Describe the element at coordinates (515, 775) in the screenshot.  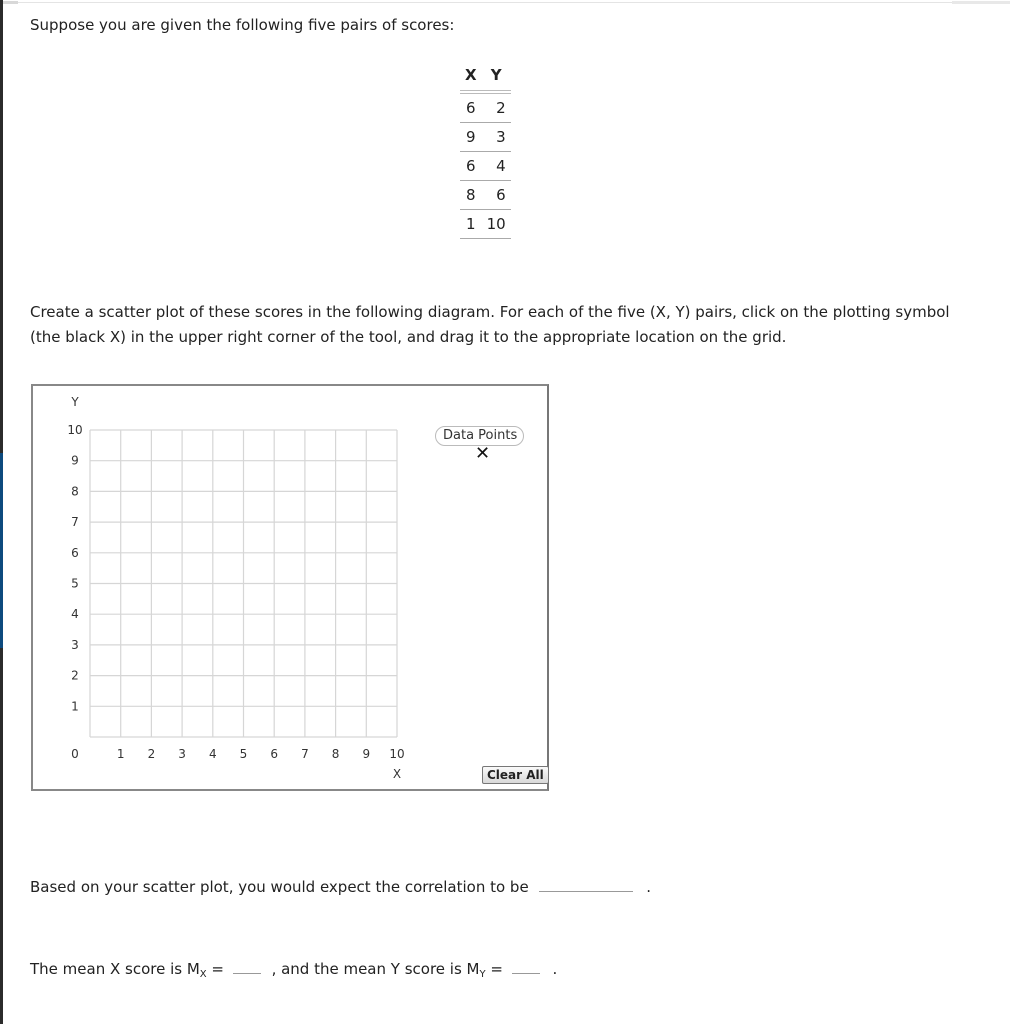
I see `clear-all-button: Clear All` at that location.